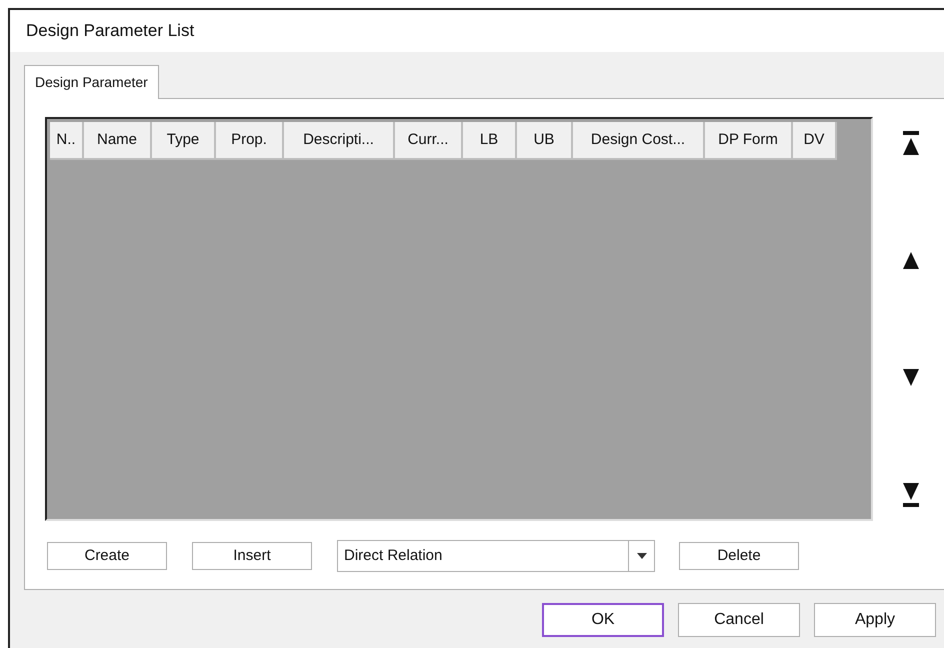 This screenshot has height=648, width=944. I want to click on tab: Design Parameter, so click(91, 82).